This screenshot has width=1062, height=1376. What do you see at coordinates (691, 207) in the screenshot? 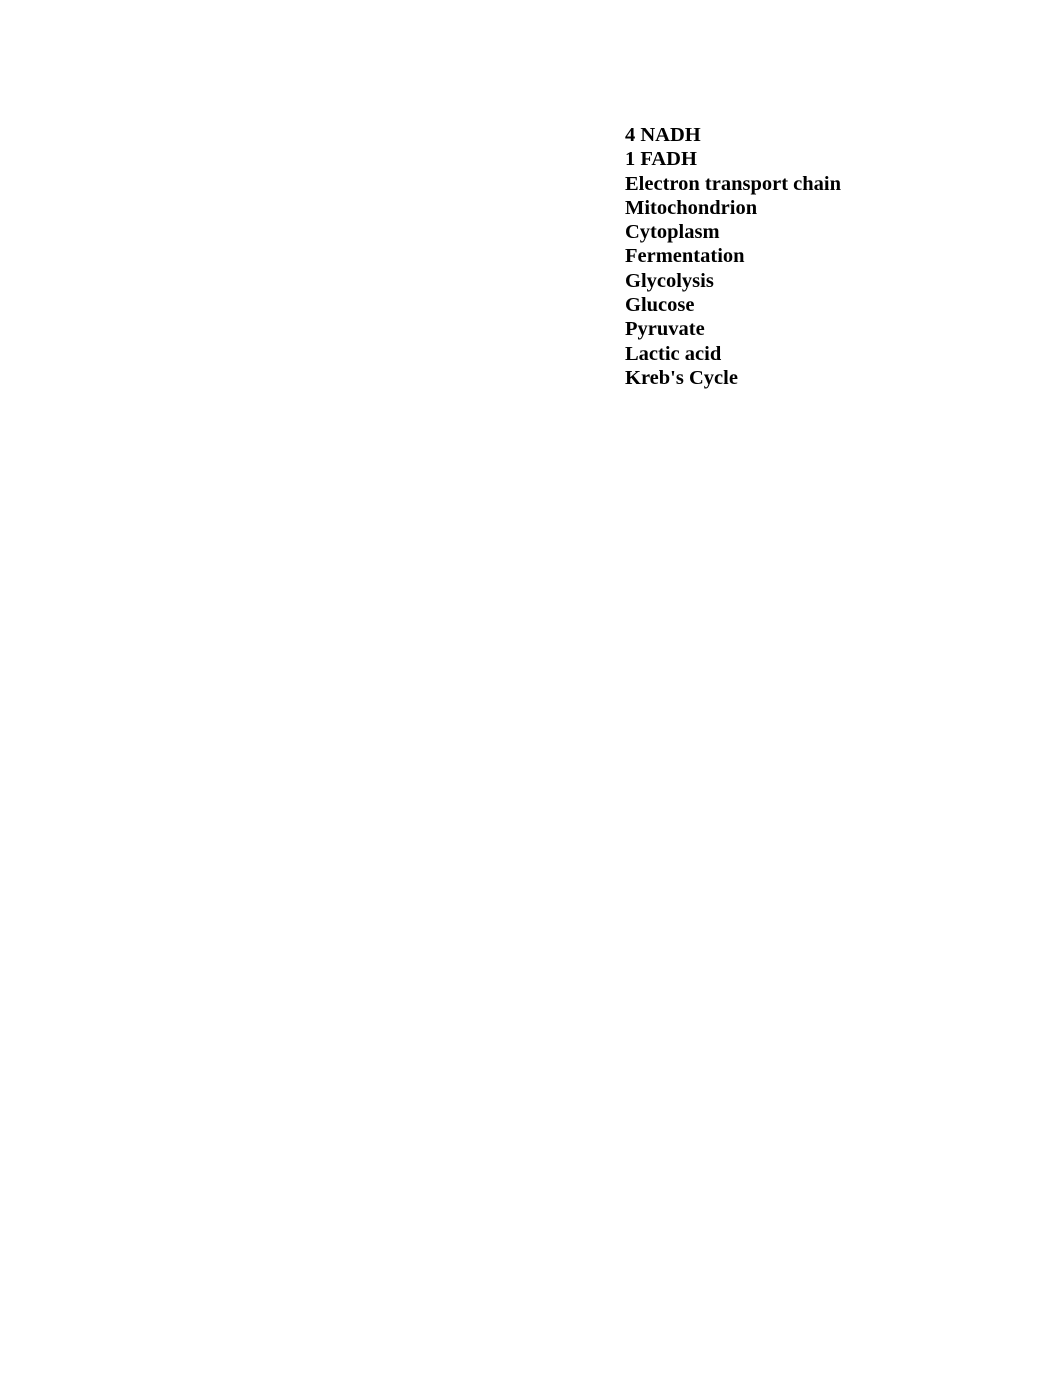
I see `list-item: Mitochondrion` at bounding box center [691, 207].